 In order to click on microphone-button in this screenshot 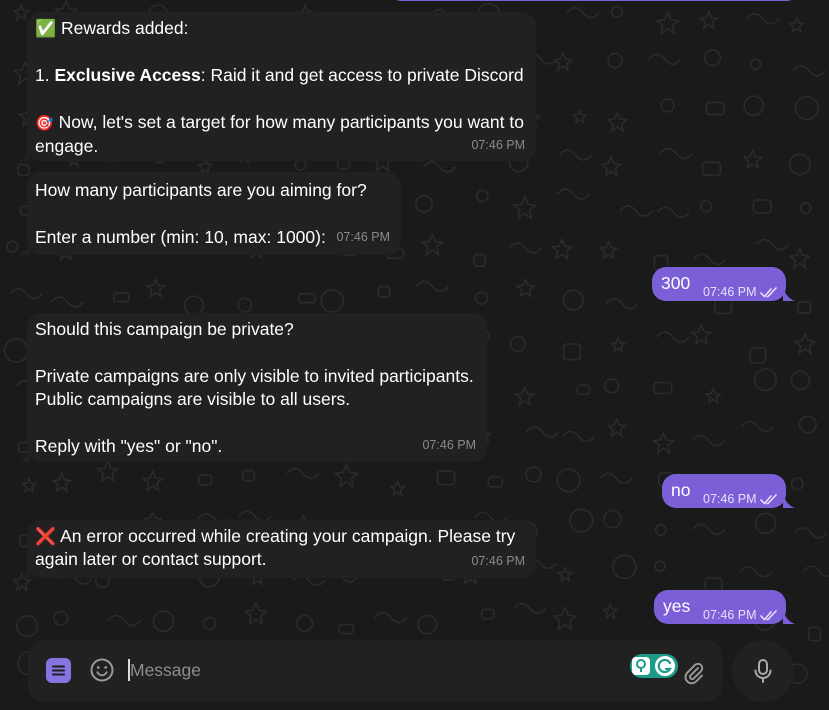, I will do `click(763, 671)`.